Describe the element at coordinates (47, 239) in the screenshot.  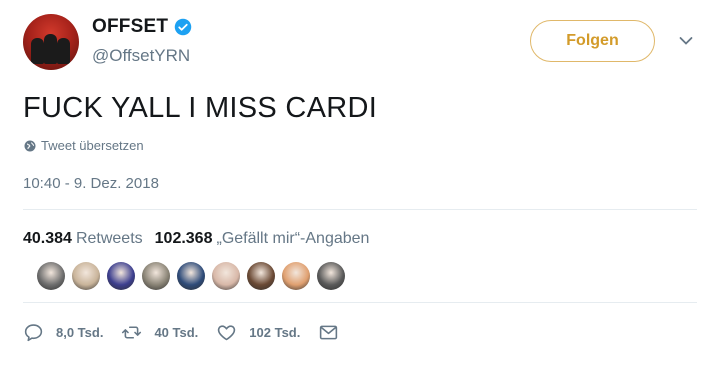
I see `retweets-count: 40.384` at that location.